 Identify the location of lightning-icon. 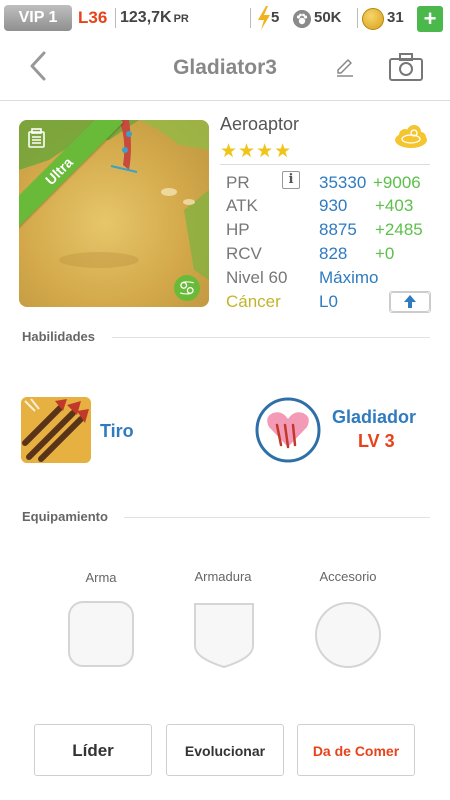
(264, 18).